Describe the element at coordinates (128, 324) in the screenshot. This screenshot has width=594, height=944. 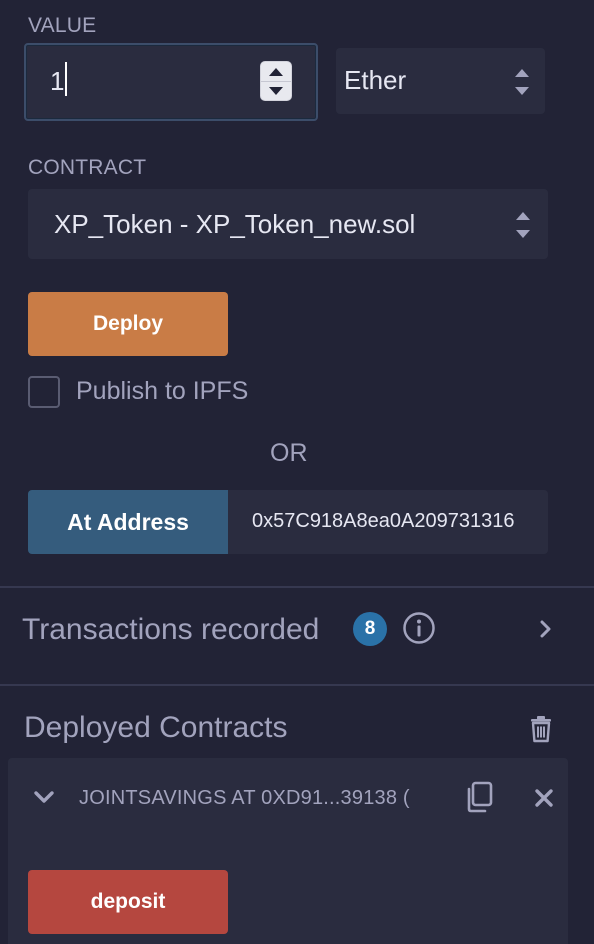
I see `deploy-button: Deploy` at that location.